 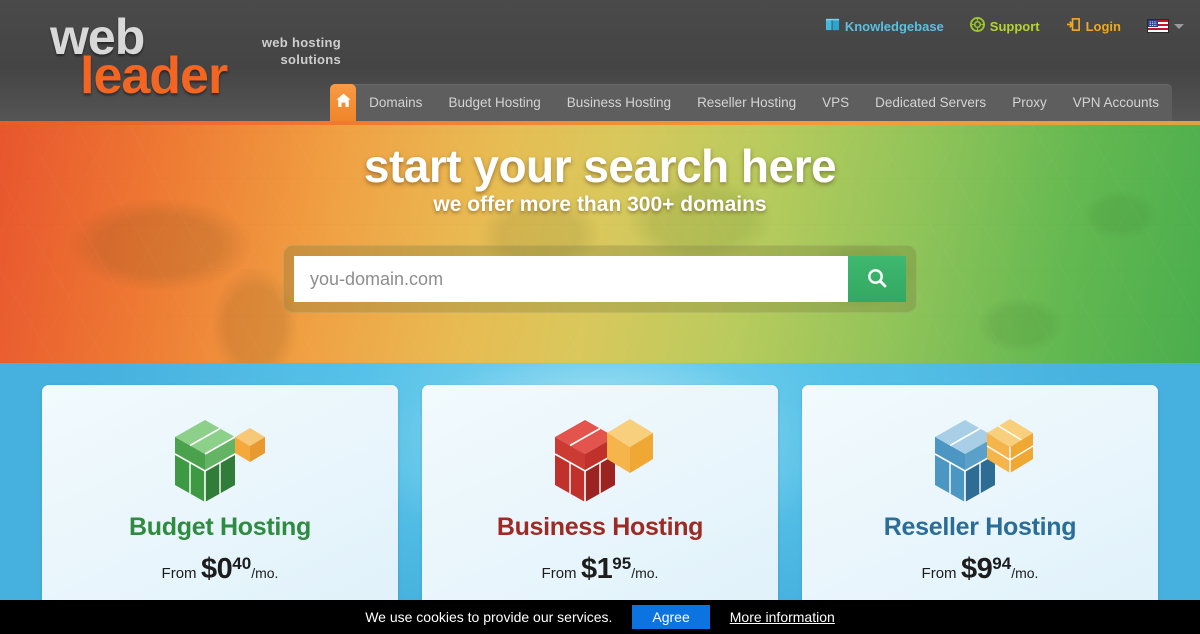 What do you see at coordinates (894, 26) in the screenshot?
I see `knowledgebase-label: Knowledgebase` at bounding box center [894, 26].